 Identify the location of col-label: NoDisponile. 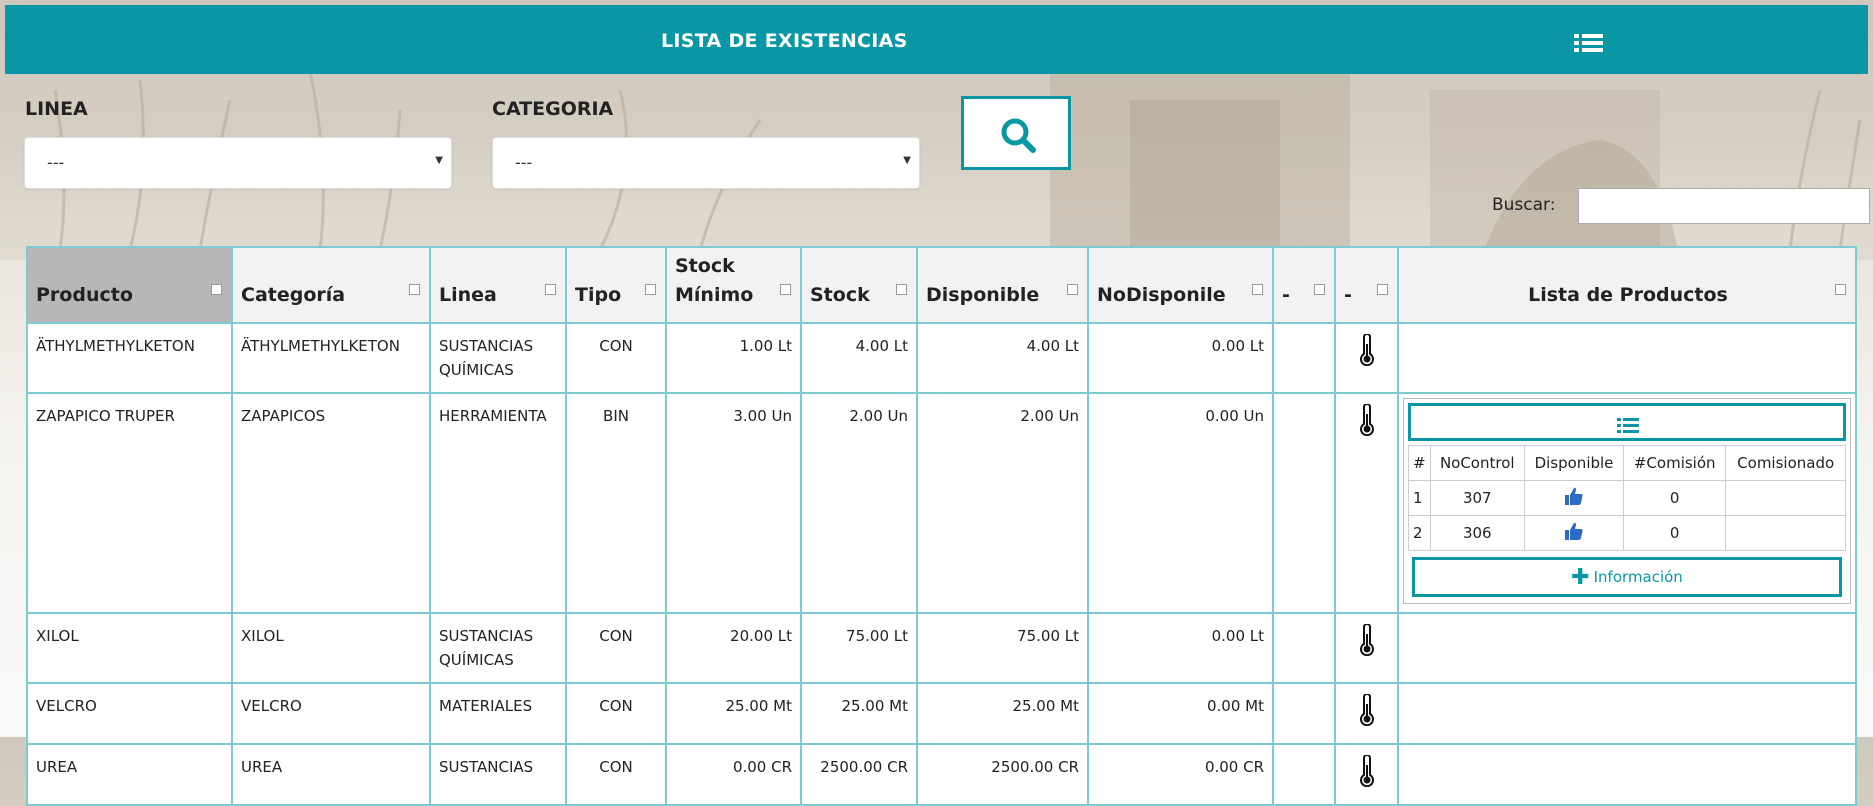
(1161, 295).